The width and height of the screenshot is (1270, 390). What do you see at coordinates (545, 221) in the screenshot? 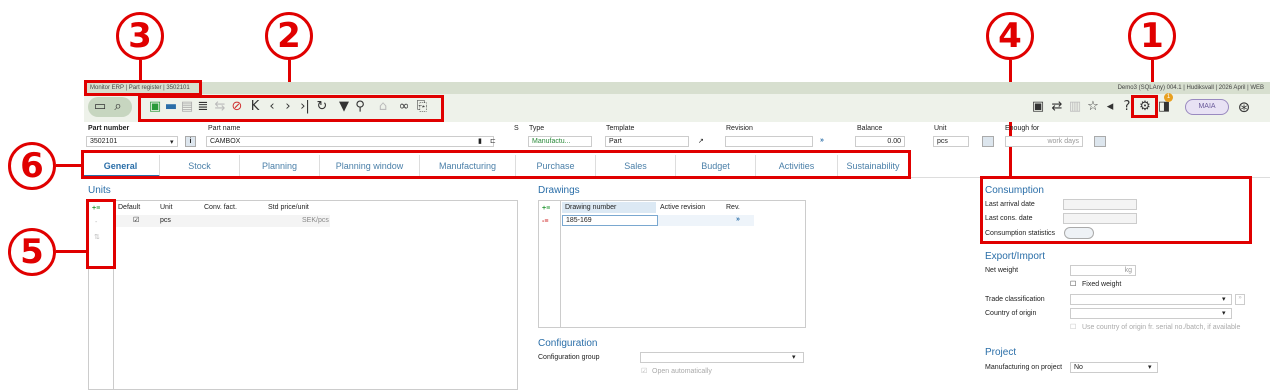
I see `remove-drawing-icon: -≡` at bounding box center [545, 221].